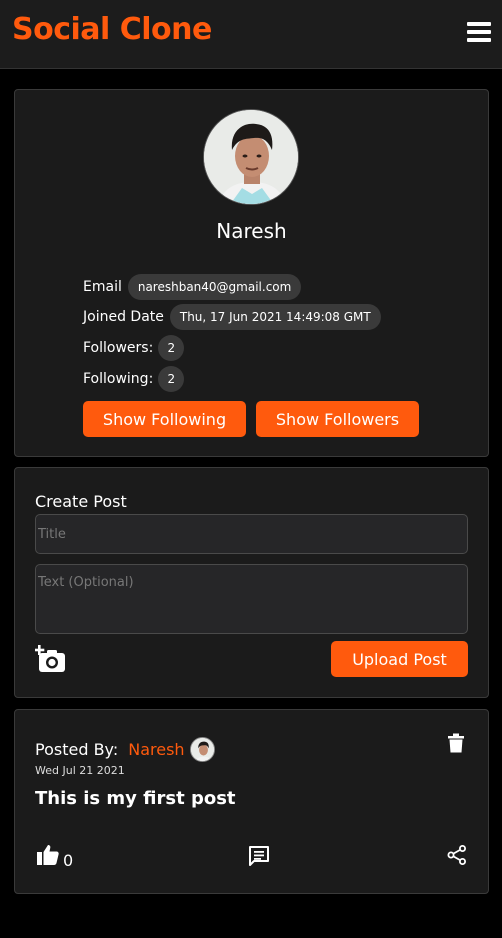 The height and width of the screenshot is (938, 502). I want to click on joined-value: Thu, 17 Jun 2021 14:49:08 GMT, so click(275, 317).